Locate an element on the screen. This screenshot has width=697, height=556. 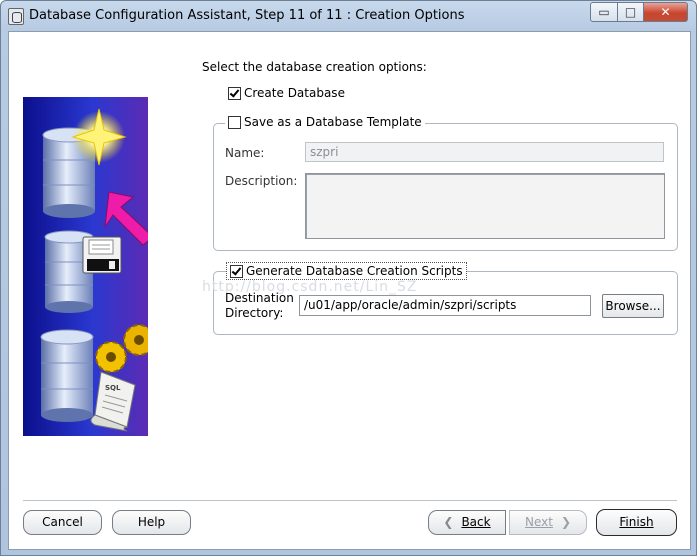
minimize-icon: ▭ is located at coordinates (604, 12).